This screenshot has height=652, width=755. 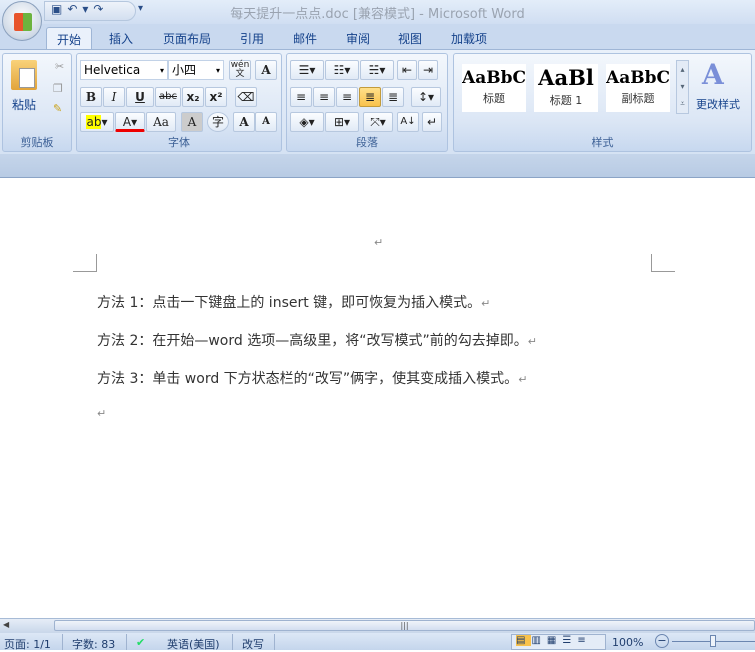 I want to click on margin-corner-left, so click(x=85, y=263).